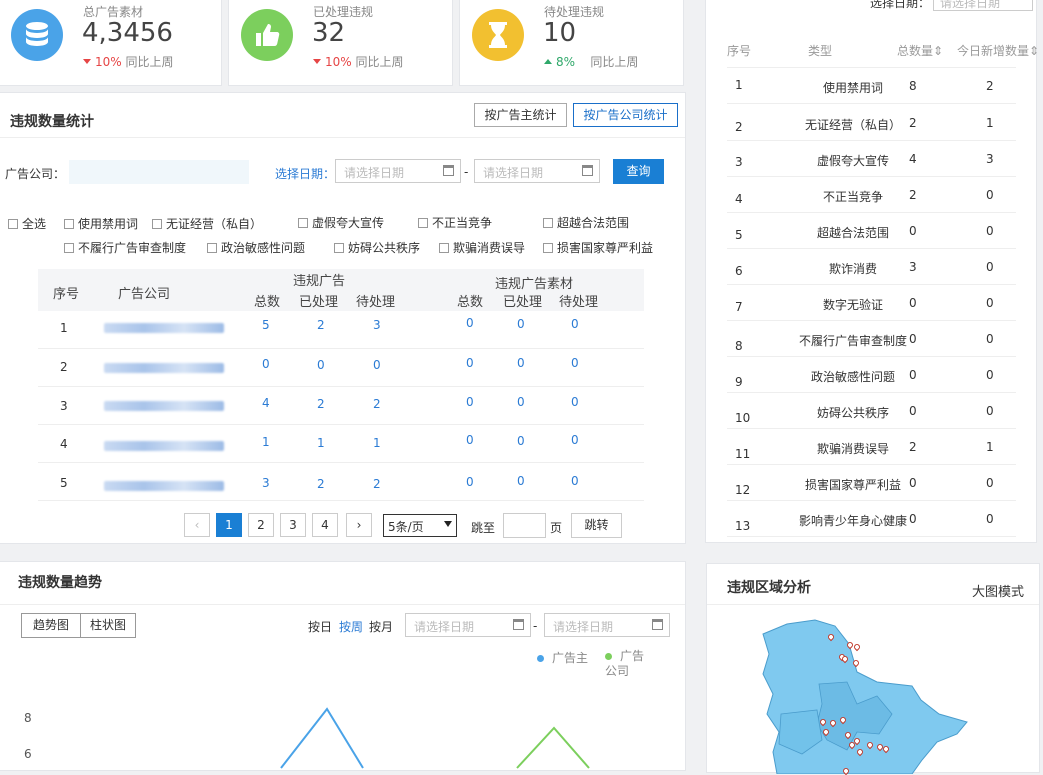 Image resolution: width=1043 pixels, height=775 pixels. What do you see at coordinates (398, 171) in the screenshot?
I see `start-date-input: 请选择日期` at bounding box center [398, 171].